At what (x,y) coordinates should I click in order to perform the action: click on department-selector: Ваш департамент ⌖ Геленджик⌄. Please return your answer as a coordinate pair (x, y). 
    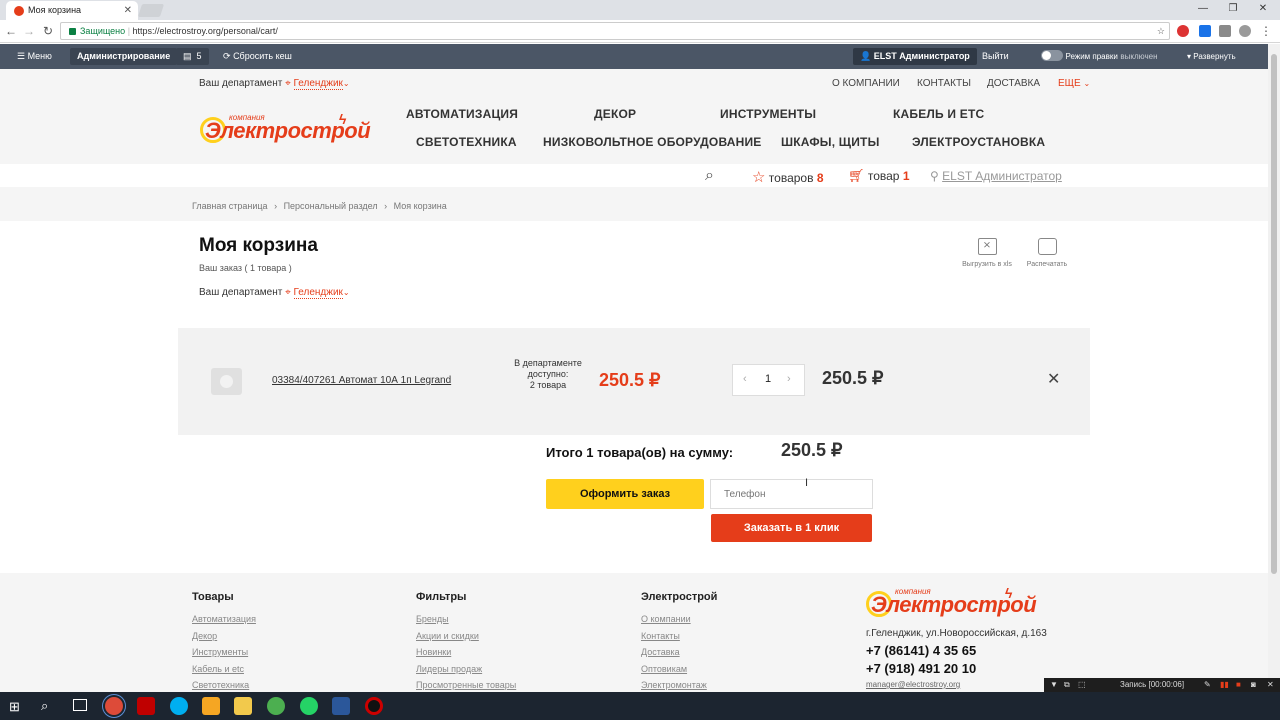
    Looking at the image, I should click on (274, 84).